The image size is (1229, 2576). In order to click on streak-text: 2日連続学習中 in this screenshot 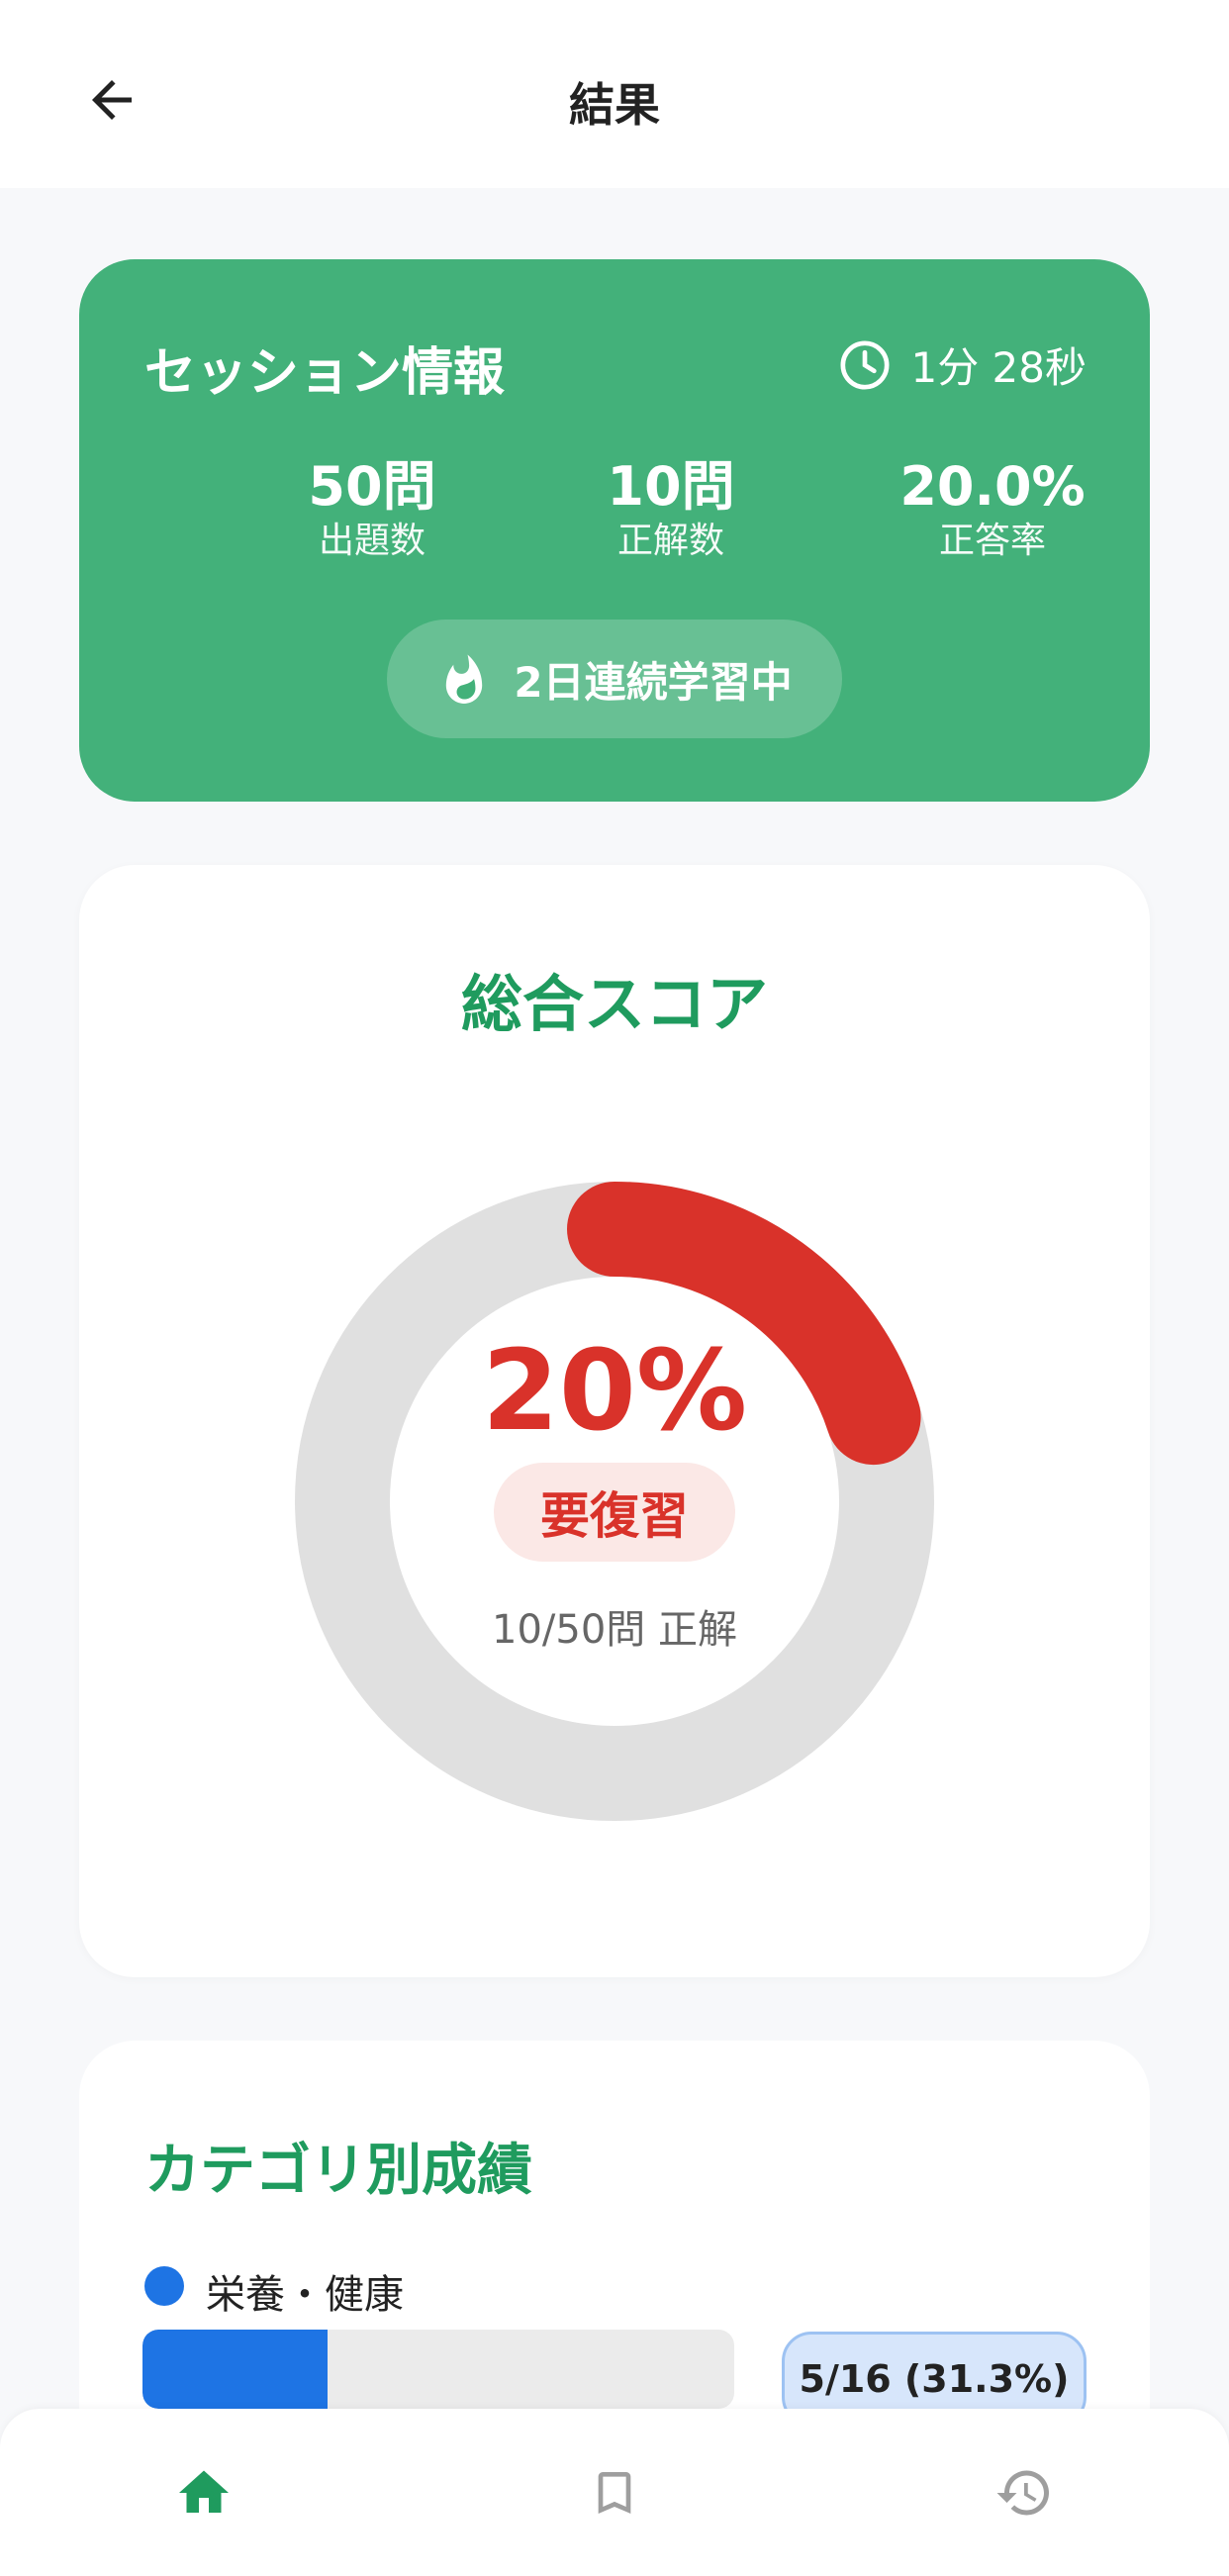, I will do `click(653, 682)`.